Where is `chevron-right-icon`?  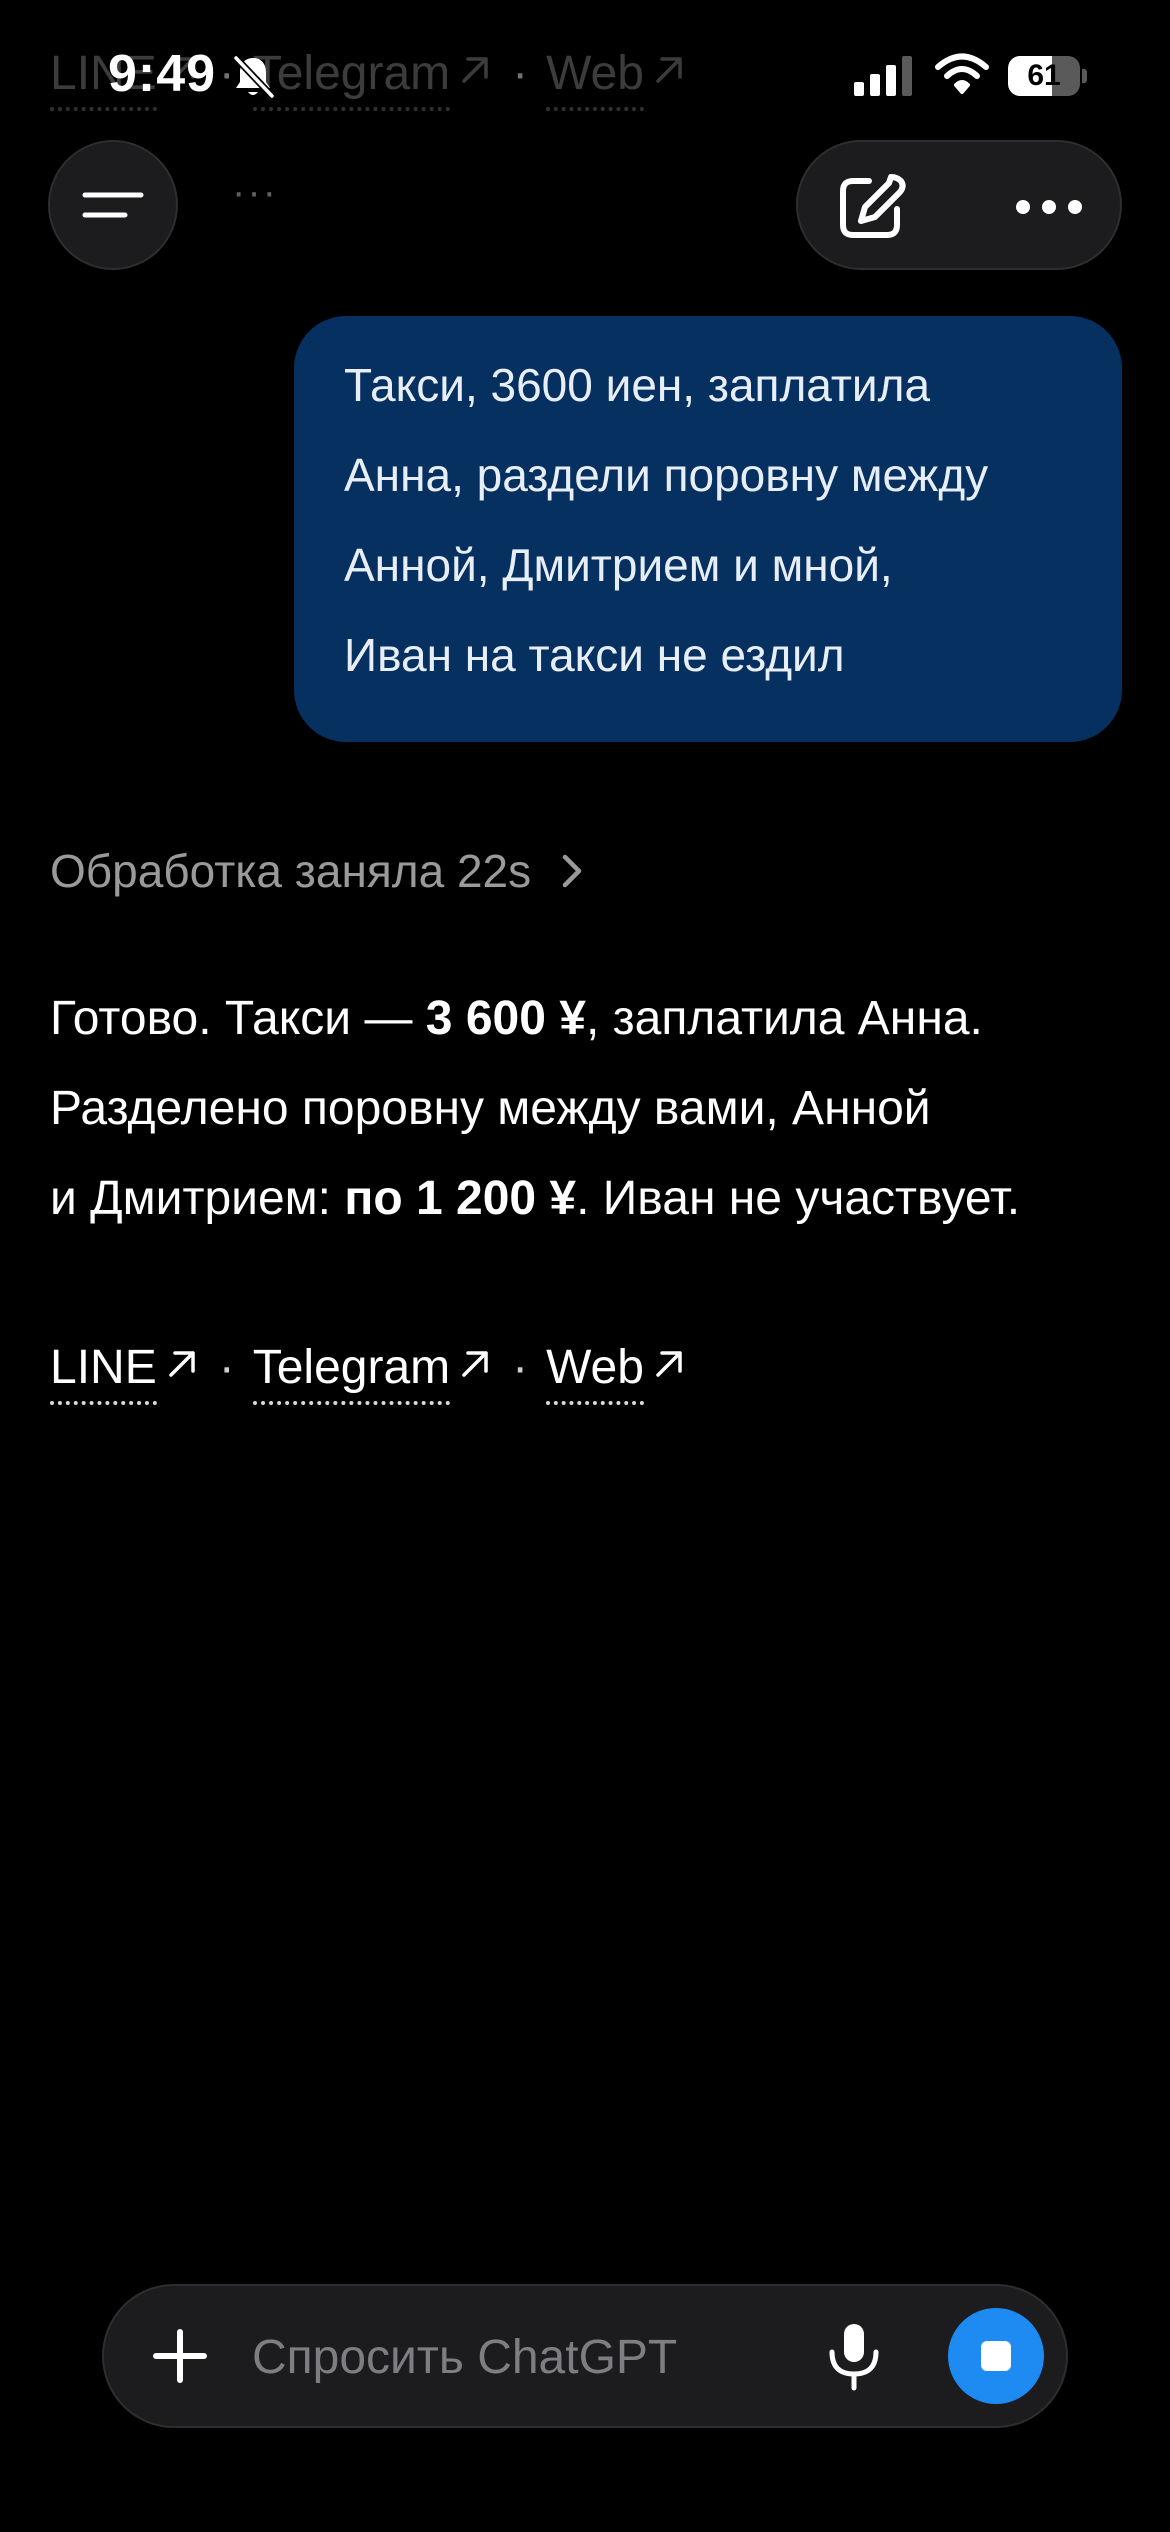 chevron-right-icon is located at coordinates (572, 871).